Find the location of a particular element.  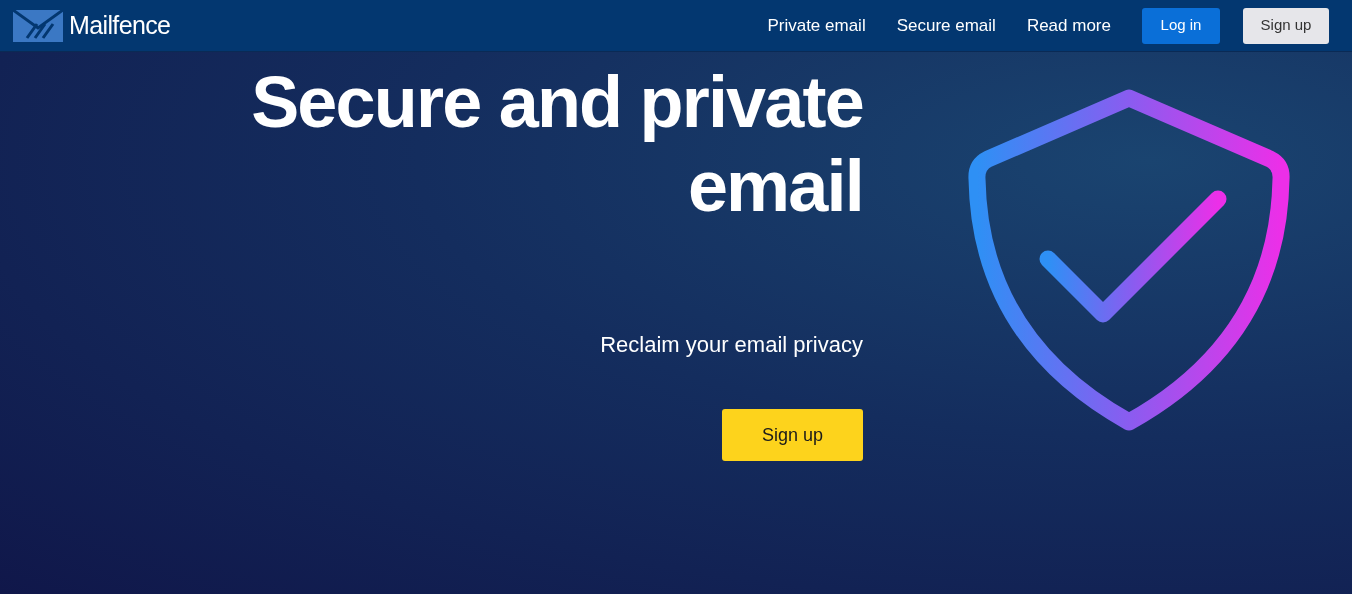

nav-link: Private email is located at coordinates (816, 25).